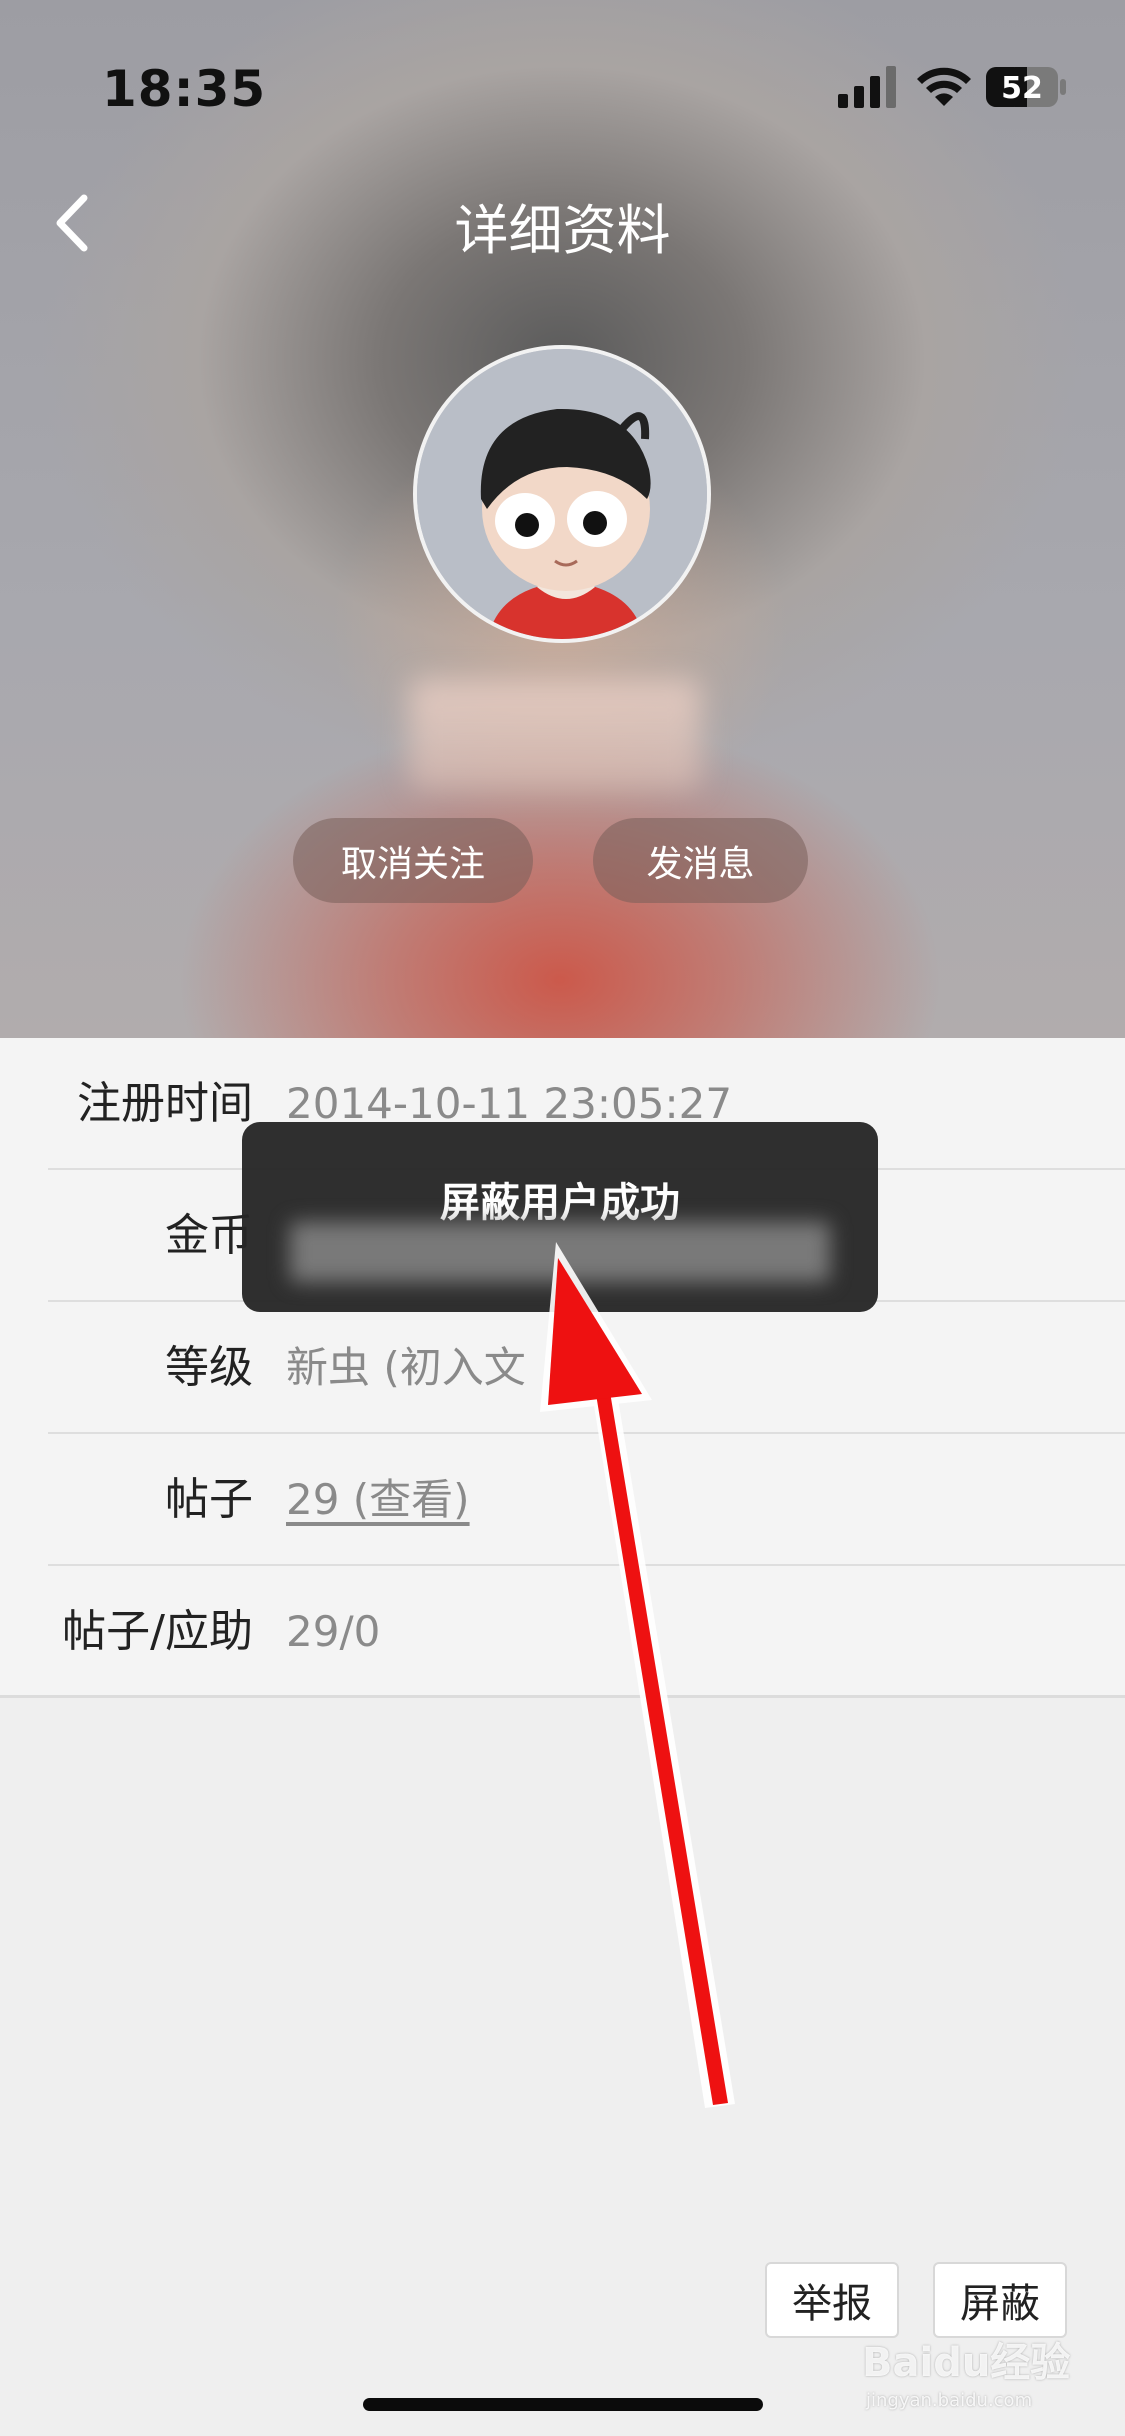  Describe the element at coordinates (378, 1500) in the screenshot. I see `view-posts-link: 29 (查看)` at that location.